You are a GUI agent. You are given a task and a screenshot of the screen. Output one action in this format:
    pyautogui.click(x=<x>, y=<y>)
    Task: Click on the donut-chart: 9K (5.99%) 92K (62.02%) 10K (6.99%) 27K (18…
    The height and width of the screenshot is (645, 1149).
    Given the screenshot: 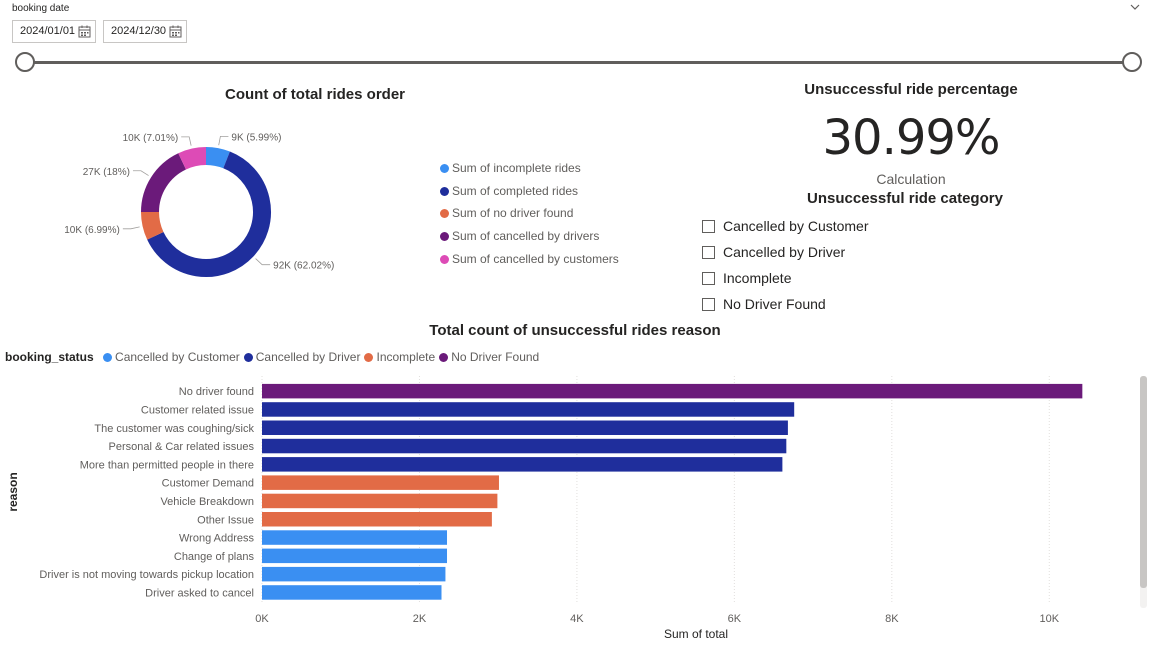 What is the action you would take?
    pyautogui.click(x=199, y=204)
    